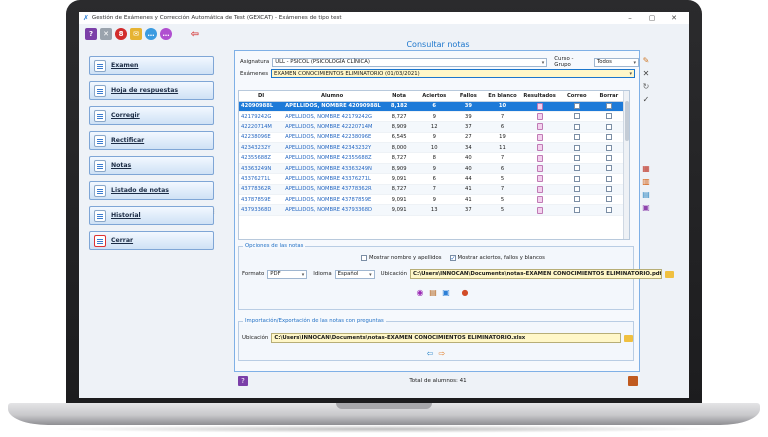 Image resolution: width=768 pixels, height=437 pixels. I want to click on report-icon: ▣, so click(646, 208).